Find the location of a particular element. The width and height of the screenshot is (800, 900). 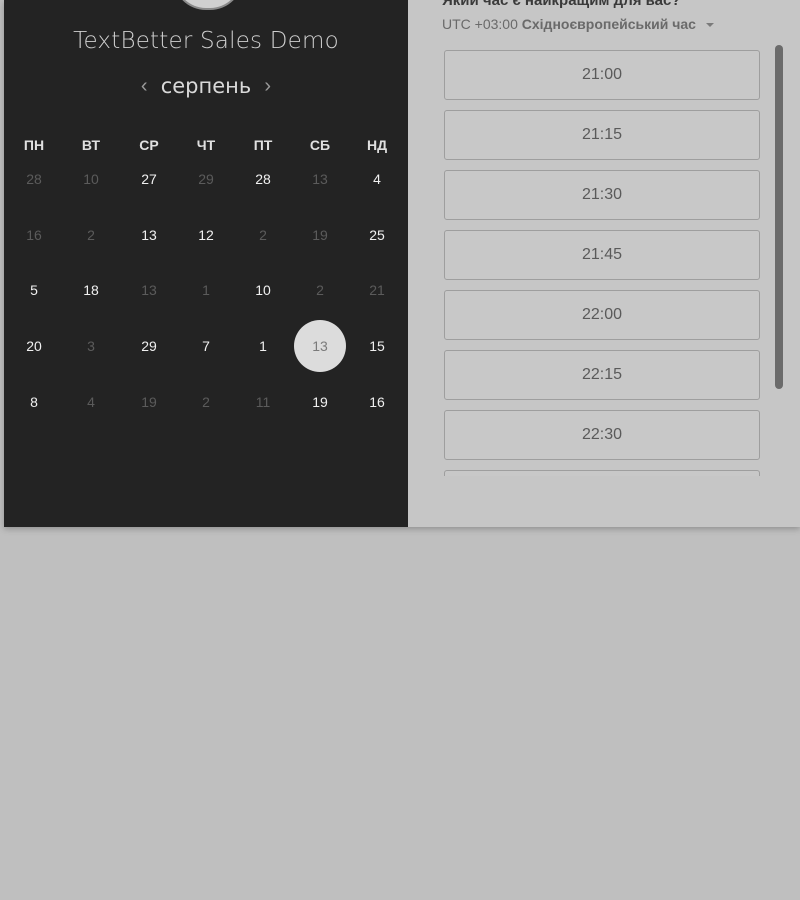

timezone-selector: UTC +03:00 Східноєвропейський час is located at coordinates (578, 24).